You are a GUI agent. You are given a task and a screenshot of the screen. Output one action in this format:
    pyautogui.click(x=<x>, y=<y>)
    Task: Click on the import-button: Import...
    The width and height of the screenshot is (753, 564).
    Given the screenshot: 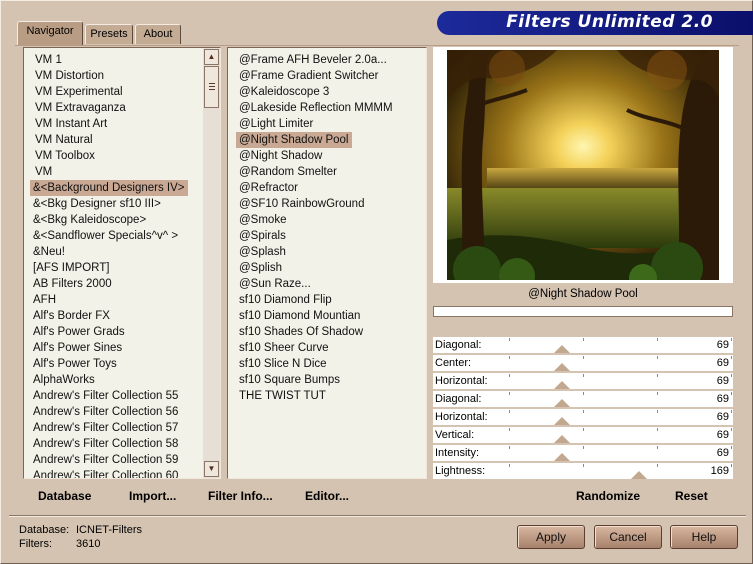 What is the action you would take?
    pyautogui.click(x=152, y=496)
    